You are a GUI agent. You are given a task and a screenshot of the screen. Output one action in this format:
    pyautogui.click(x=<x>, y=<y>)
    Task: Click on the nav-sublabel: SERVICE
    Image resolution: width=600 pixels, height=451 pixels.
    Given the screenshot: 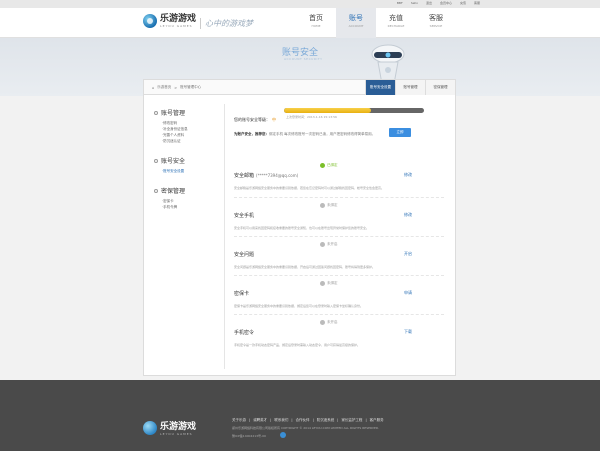 What is the action you would take?
    pyautogui.click(x=436, y=26)
    